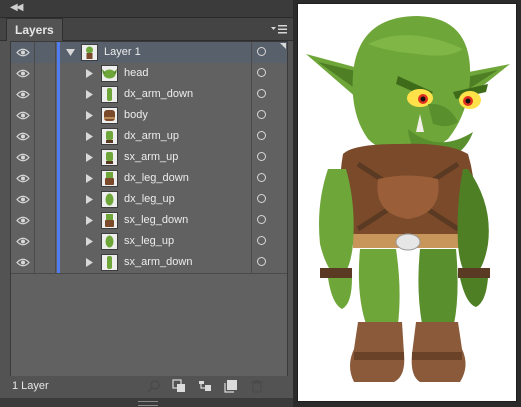 The image size is (521, 407). Describe the element at coordinates (146, 9) in the screenshot. I see `panel-title-bar: ◀◀` at that location.